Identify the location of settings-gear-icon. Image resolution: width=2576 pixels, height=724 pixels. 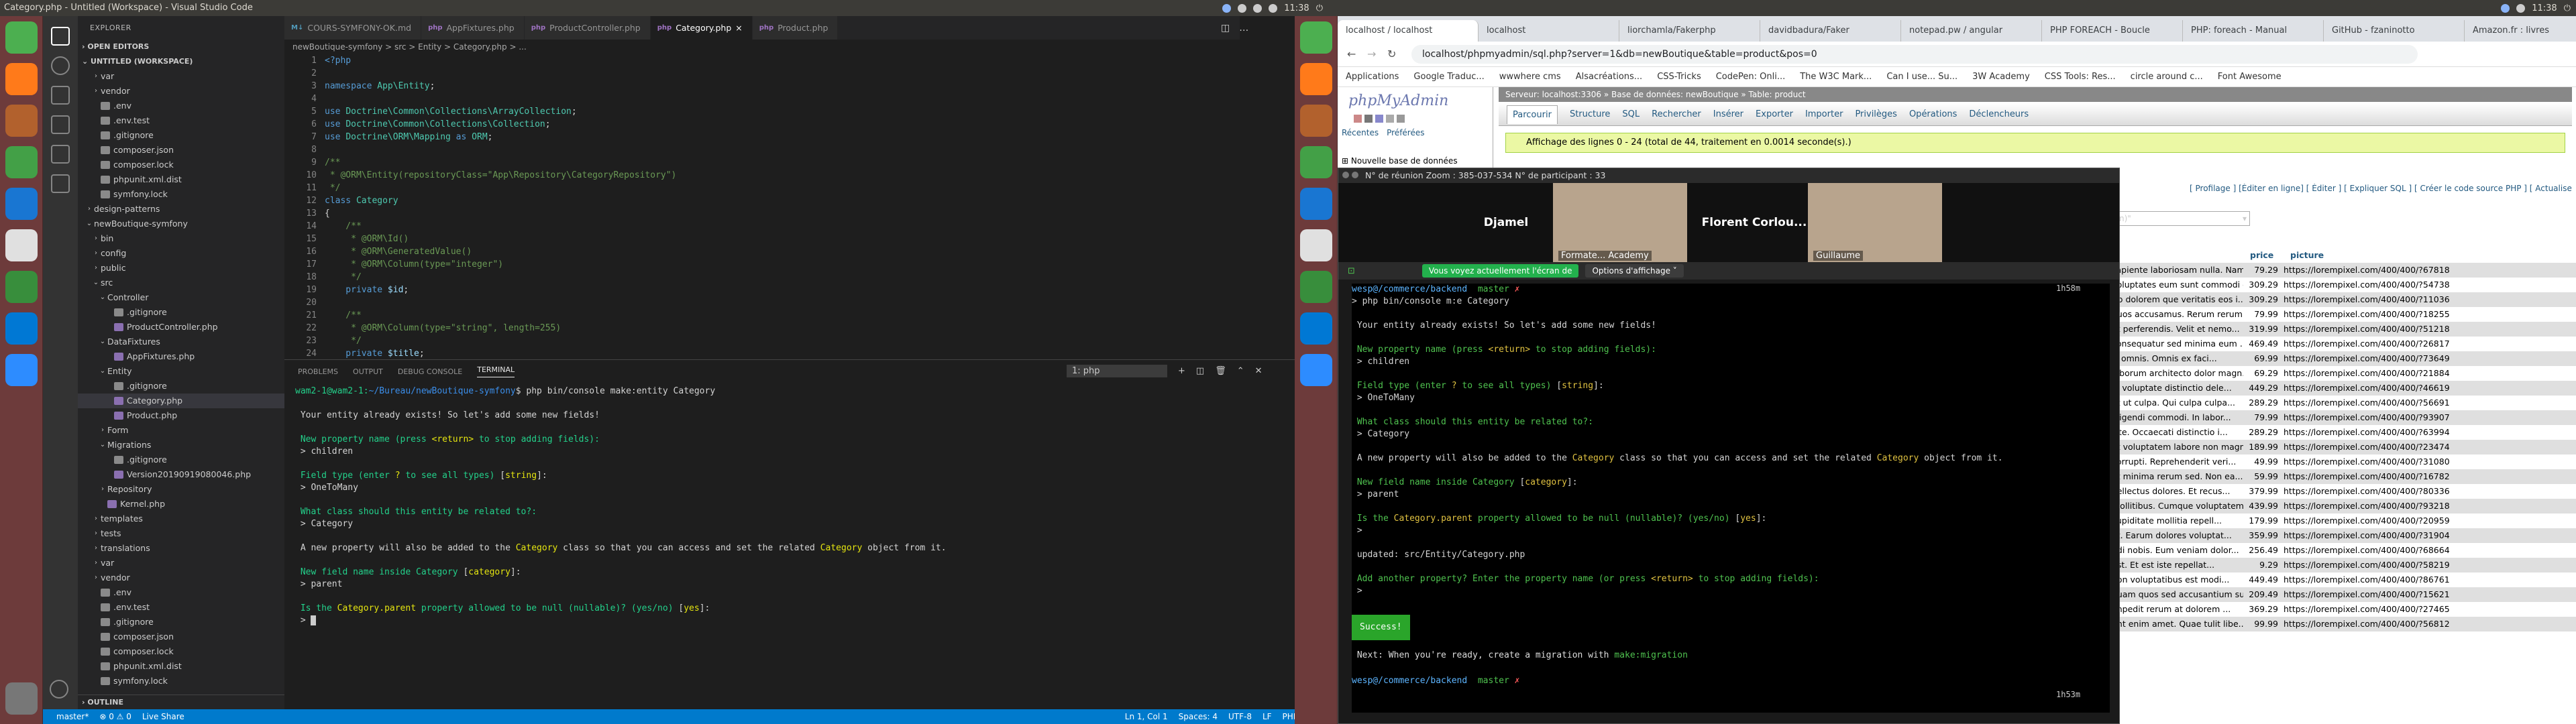
(59, 689).